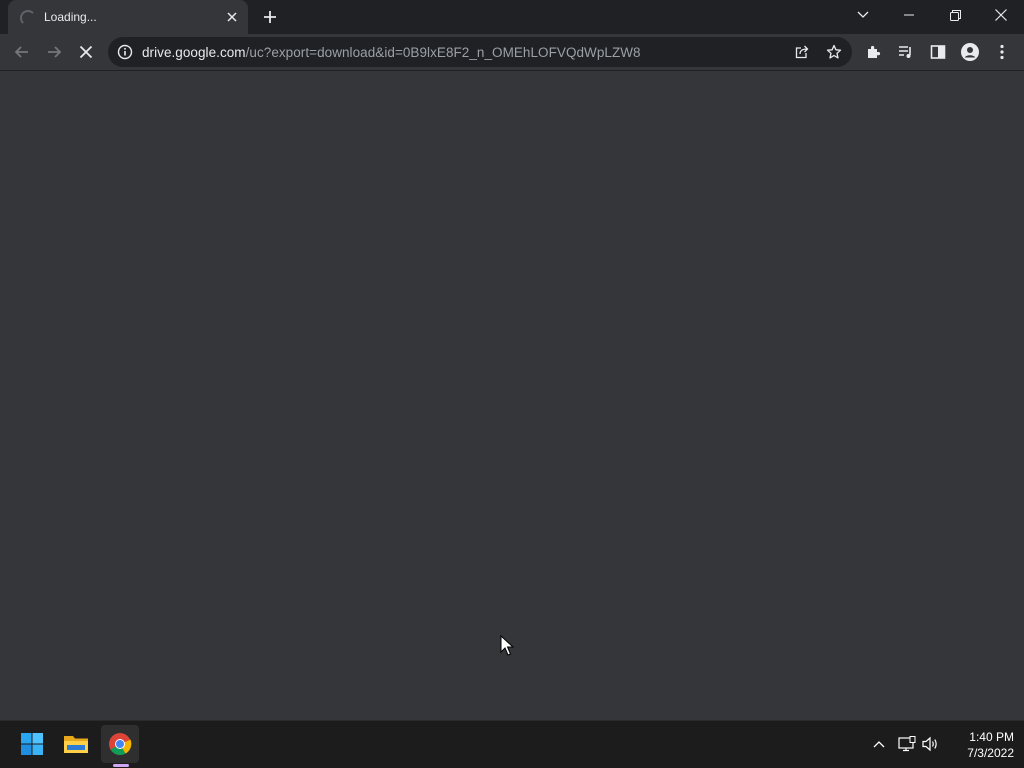 The image size is (1024, 768). Describe the element at coordinates (507, 645) in the screenshot. I see `mouse-pointer-icon` at that location.